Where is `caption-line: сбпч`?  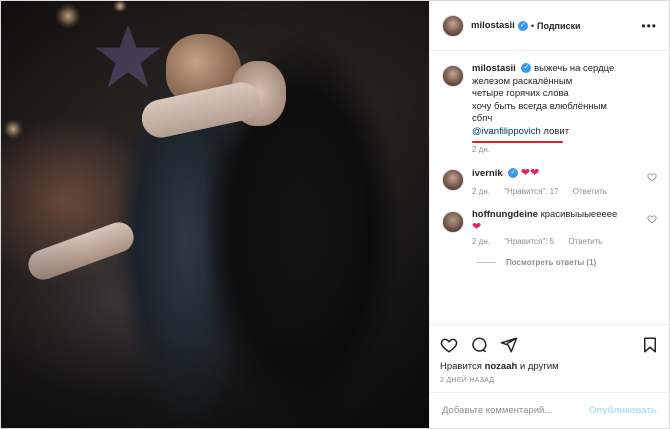 caption-line: сбпч is located at coordinates (482, 118).